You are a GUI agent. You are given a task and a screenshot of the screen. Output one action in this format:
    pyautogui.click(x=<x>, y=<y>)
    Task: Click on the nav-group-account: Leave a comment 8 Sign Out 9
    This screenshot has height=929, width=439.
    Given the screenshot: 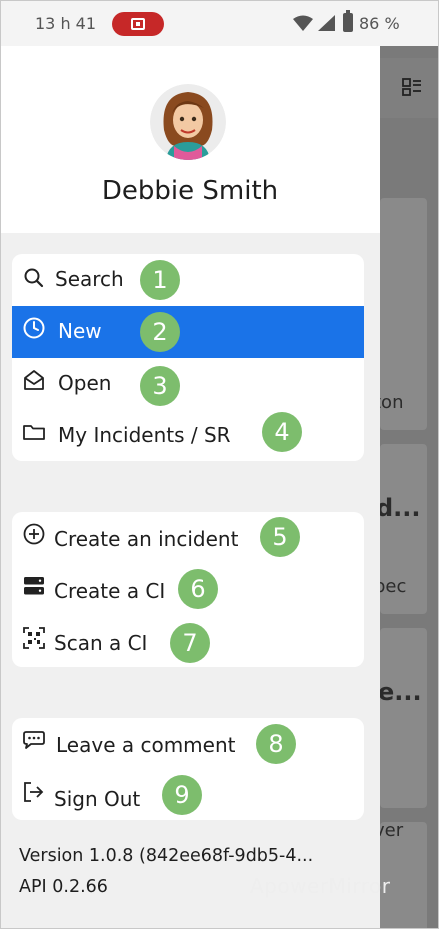 What is the action you would take?
    pyautogui.click(x=188, y=769)
    